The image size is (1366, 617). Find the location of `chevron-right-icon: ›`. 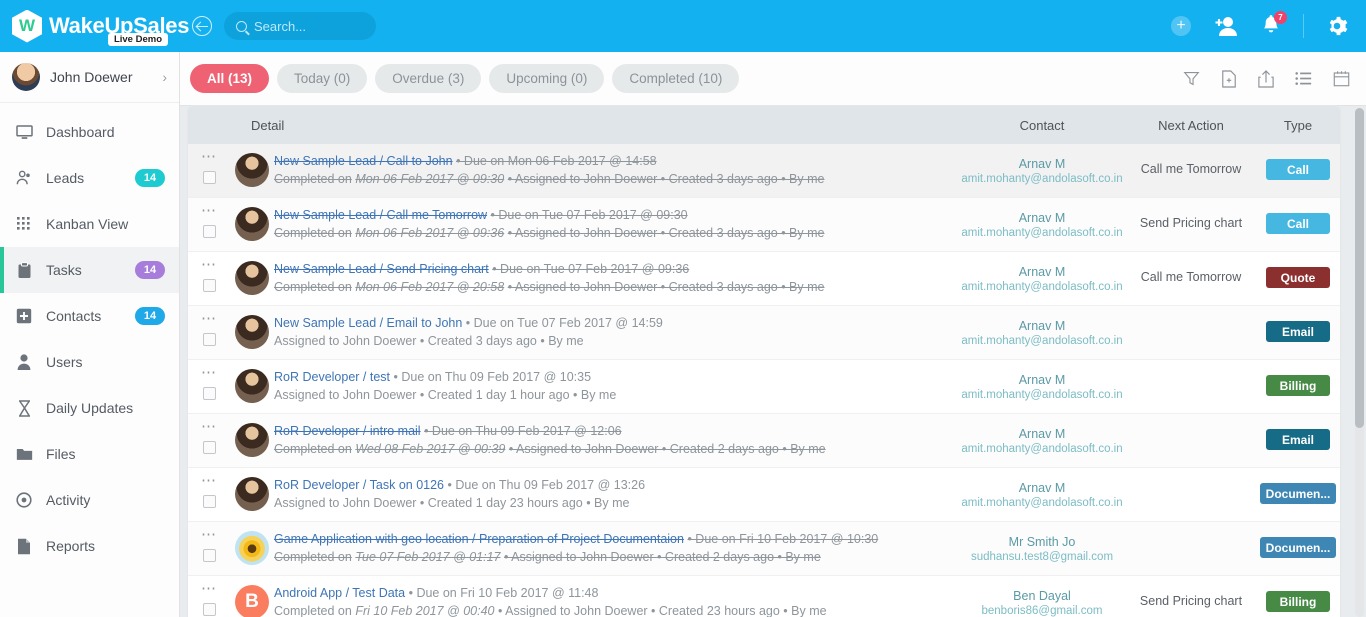

chevron-right-icon: › is located at coordinates (164, 77).